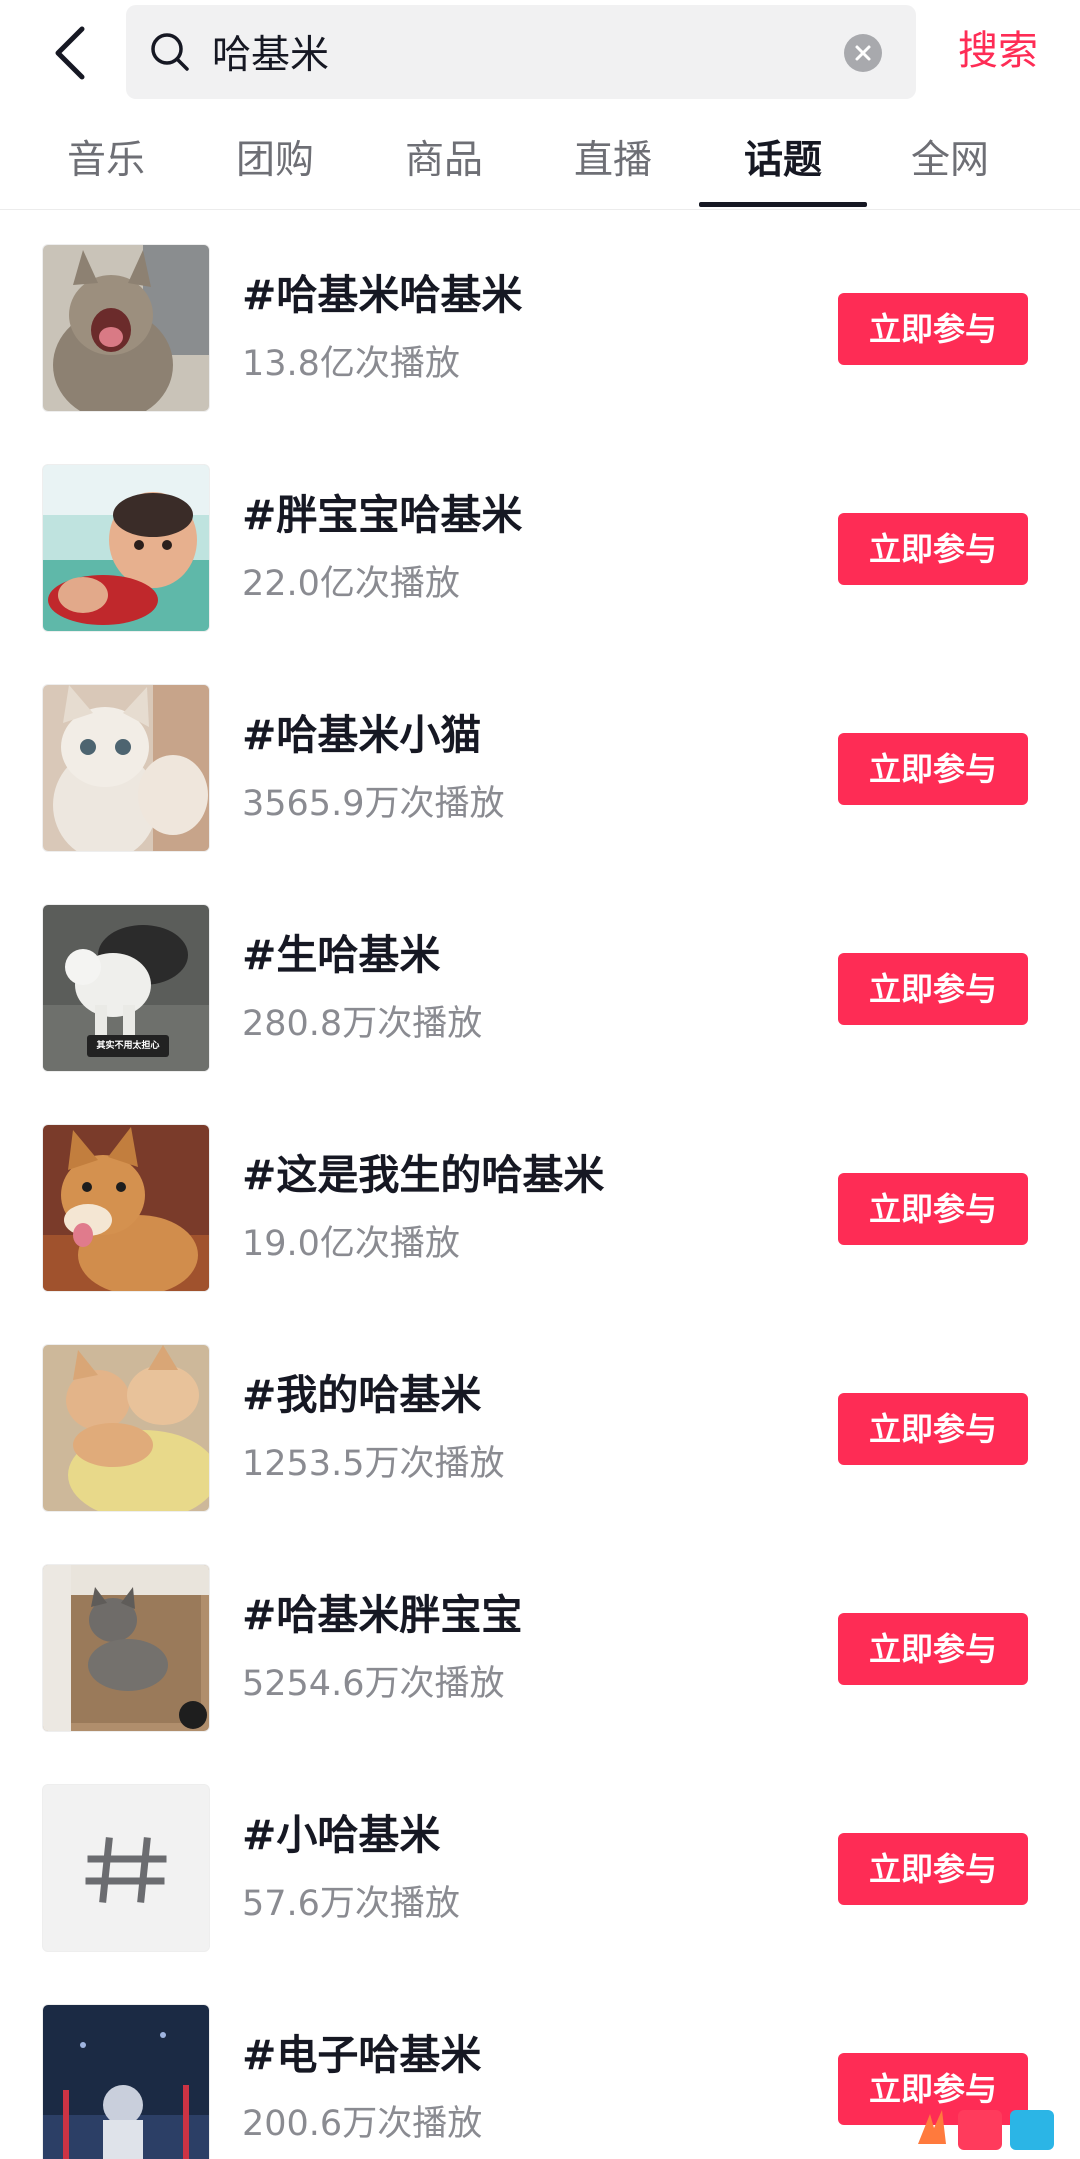  I want to click on topic-title: #生哈基米, so click(341, 955).